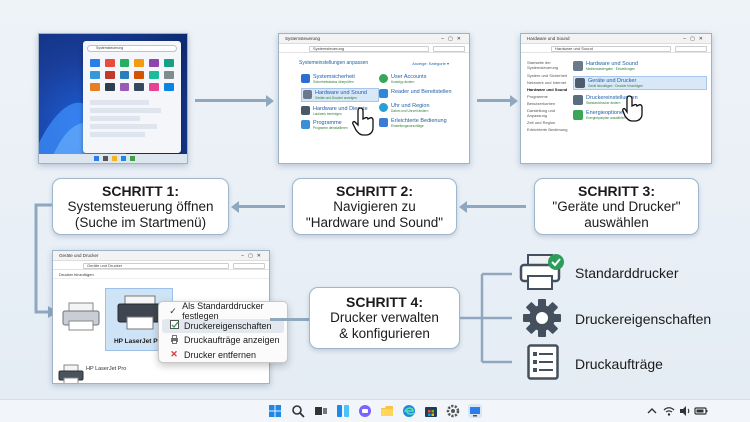 The width and height of the screenshot is (750, 422). Describe the element at coordinates (543, 362) in the screenshot. I see `list-icon` at that location.